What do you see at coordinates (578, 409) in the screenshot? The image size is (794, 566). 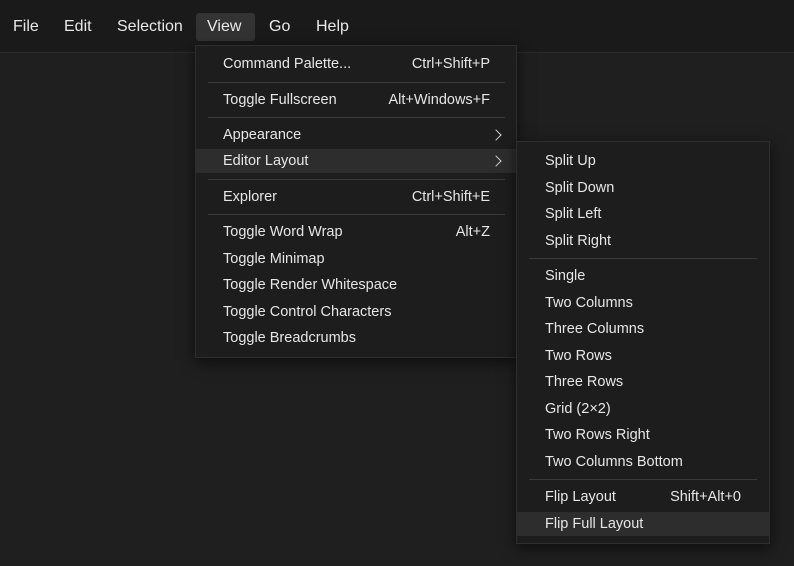 I see `grid-label: Grid (2×2)` at bounding box center [578, 409].